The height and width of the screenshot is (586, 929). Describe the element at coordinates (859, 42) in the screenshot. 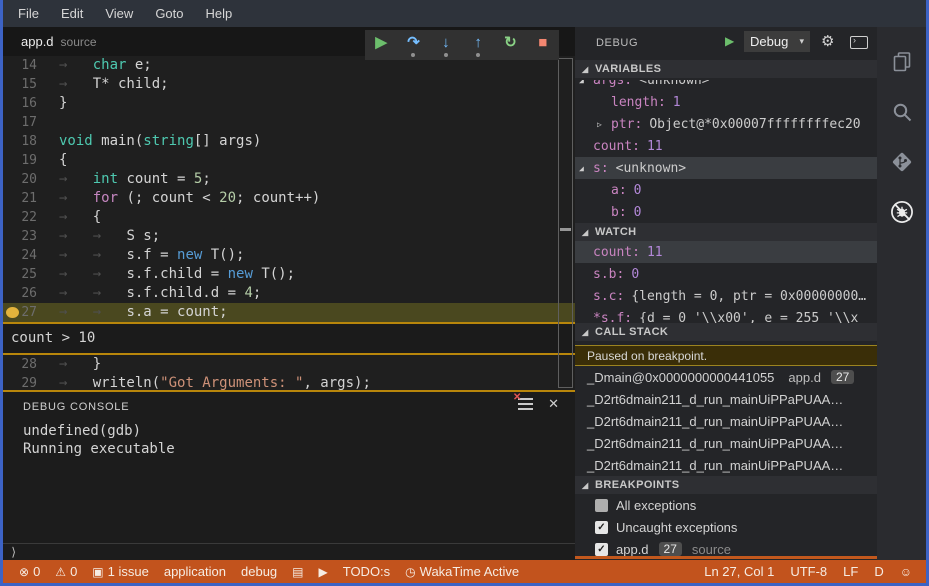

I see `debug-console-toggle-icon: ›` at that location.